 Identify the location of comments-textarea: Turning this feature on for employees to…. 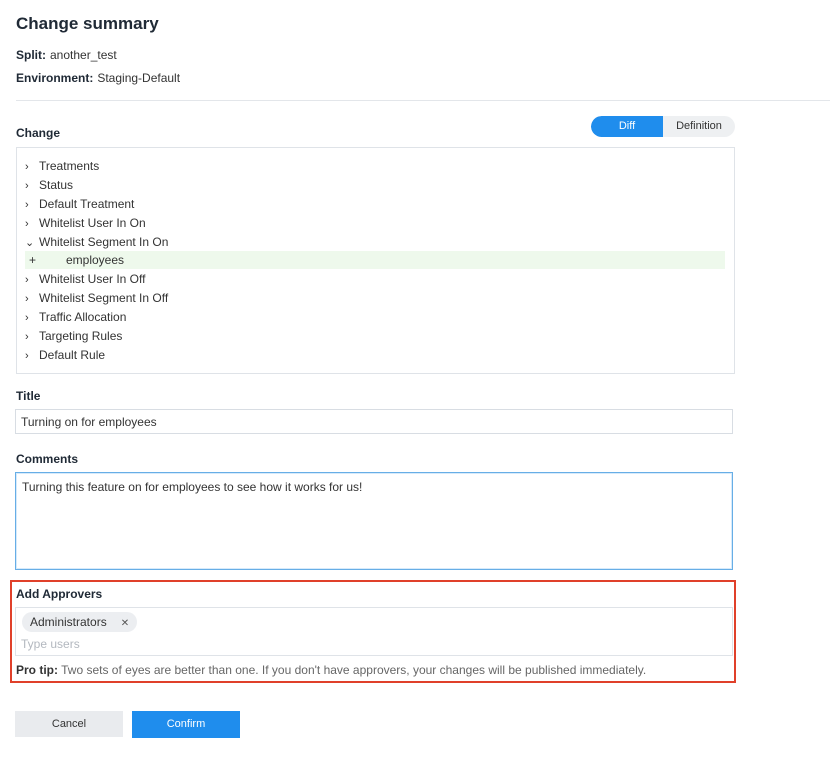
(374, 521).